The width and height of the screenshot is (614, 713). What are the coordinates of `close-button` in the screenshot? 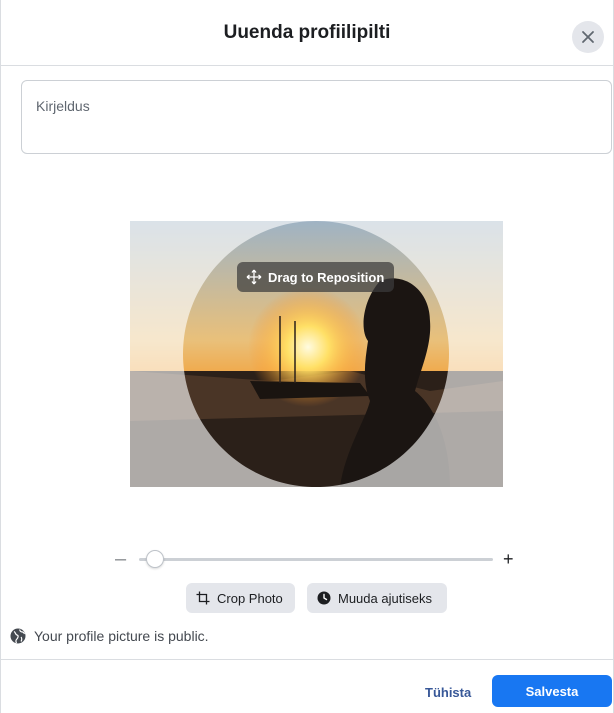 It's located at (588, 37).